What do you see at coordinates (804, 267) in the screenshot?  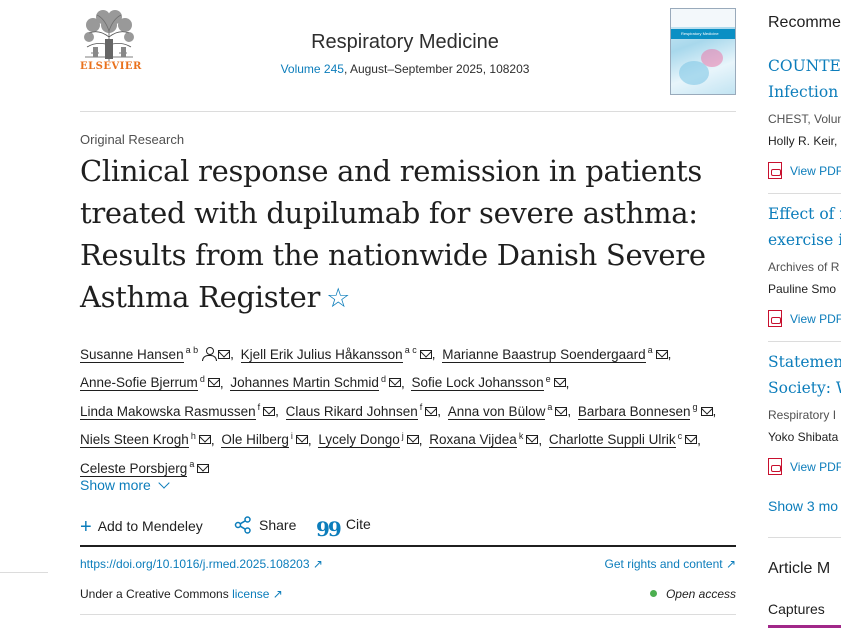 I see `rec-source: Archives of R` at bounding box center [804, 267].